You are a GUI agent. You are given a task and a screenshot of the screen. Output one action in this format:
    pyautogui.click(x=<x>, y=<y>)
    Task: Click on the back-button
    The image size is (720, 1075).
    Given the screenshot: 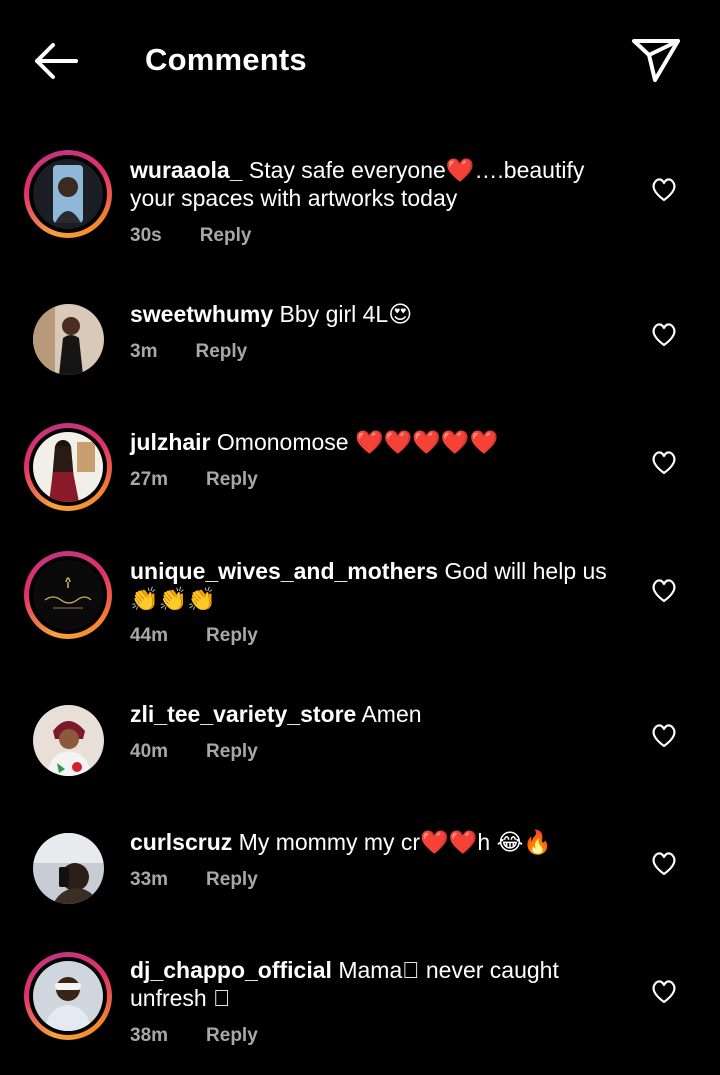 What is the action you would take?
    pyautogui.click(x=56, y=61)
    